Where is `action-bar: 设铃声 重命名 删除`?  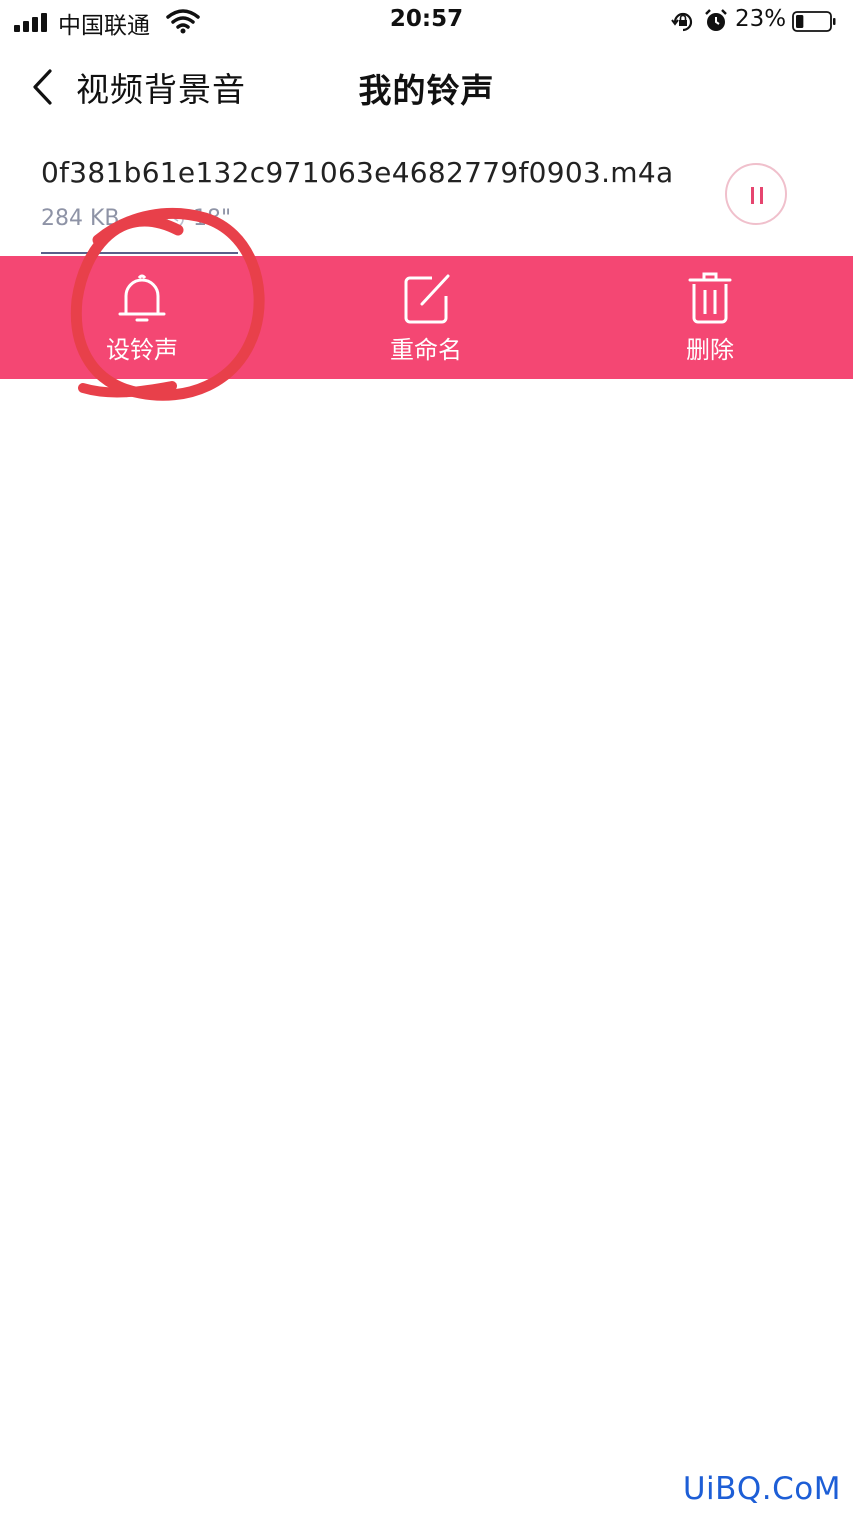
action-bar: 设铃声 重命名 删除 is located at coordinates (426, 317).